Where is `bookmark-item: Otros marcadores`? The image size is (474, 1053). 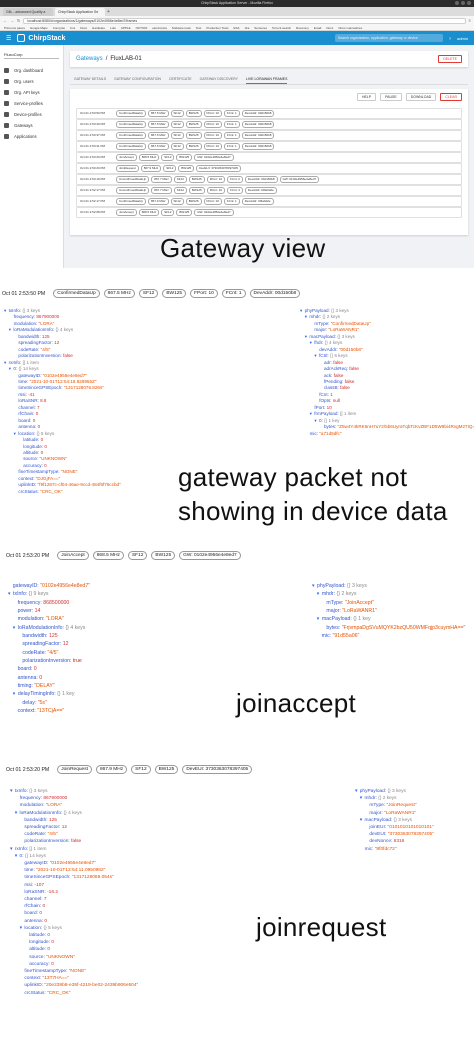
bookmark-item: Otros marcadores is located at coordinates (350, 27).